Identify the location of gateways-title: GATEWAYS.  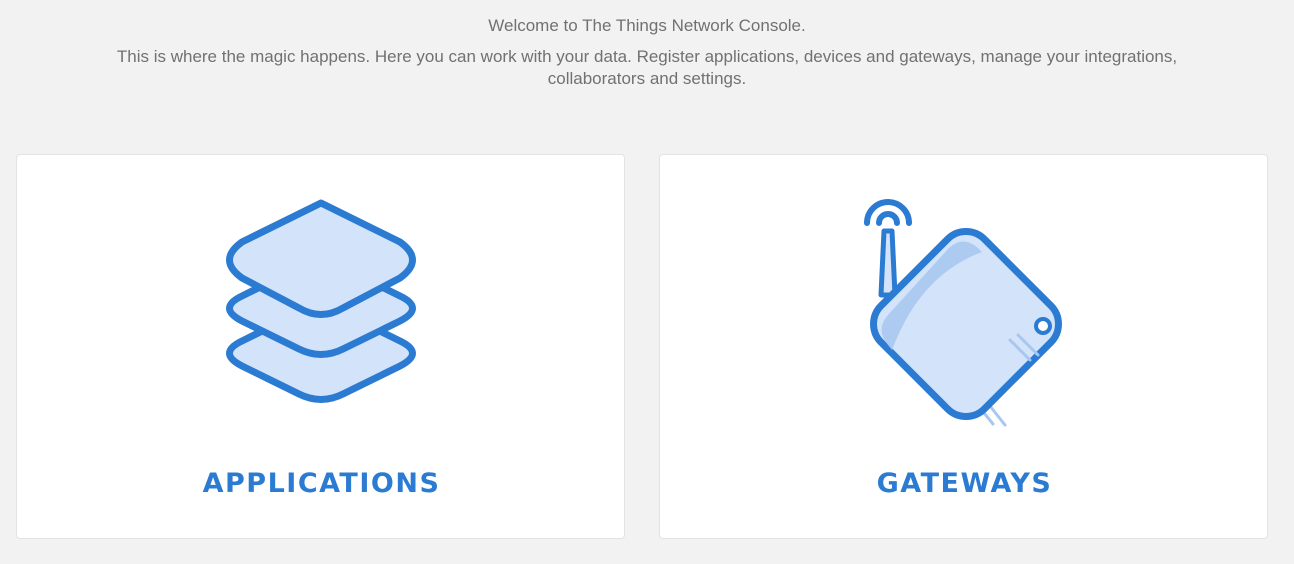
(964, 483).